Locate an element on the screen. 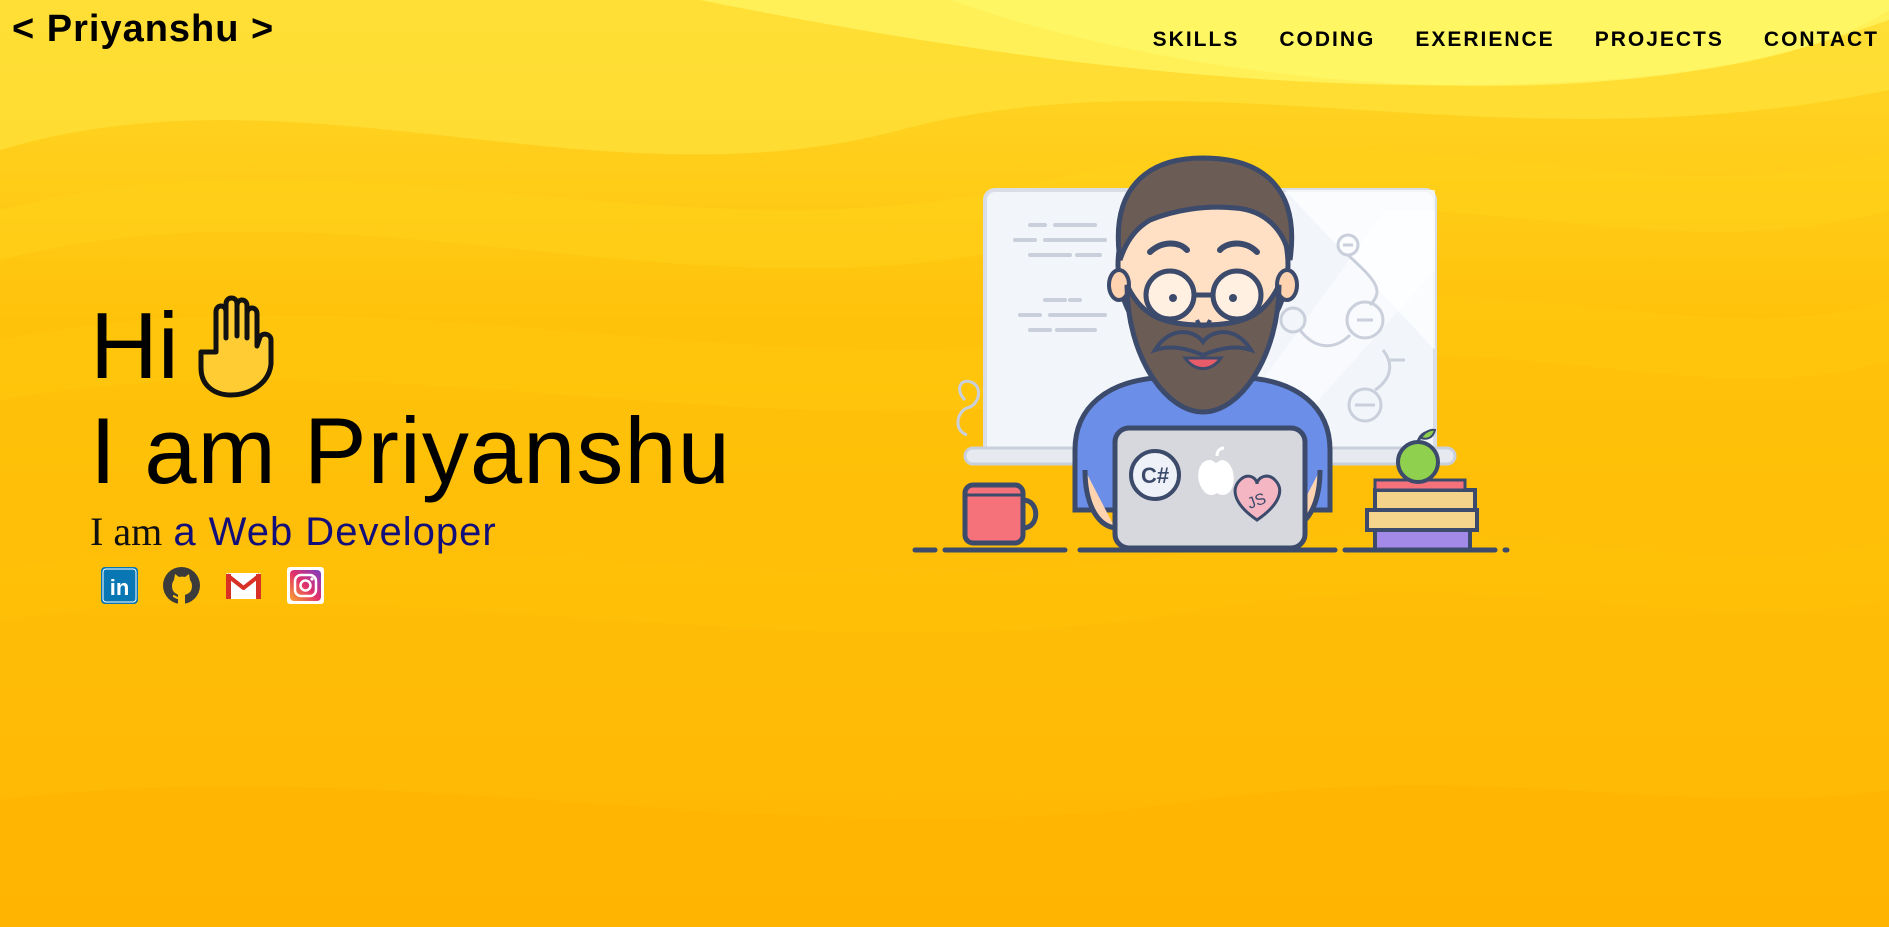 The width and height of the screenshot is (1889, 927). main-nav: SKILLS CODING EXERIENCE PROJECTS CONTACT is located at coordinates (1516, 40).